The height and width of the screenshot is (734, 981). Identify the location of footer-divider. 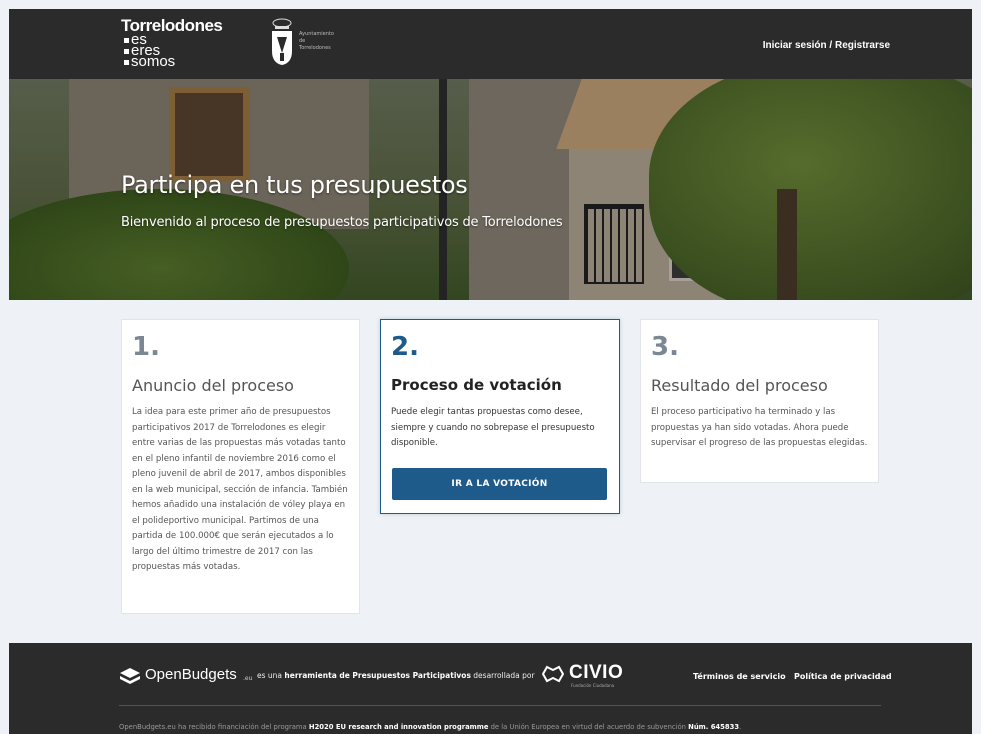
(500, 705).